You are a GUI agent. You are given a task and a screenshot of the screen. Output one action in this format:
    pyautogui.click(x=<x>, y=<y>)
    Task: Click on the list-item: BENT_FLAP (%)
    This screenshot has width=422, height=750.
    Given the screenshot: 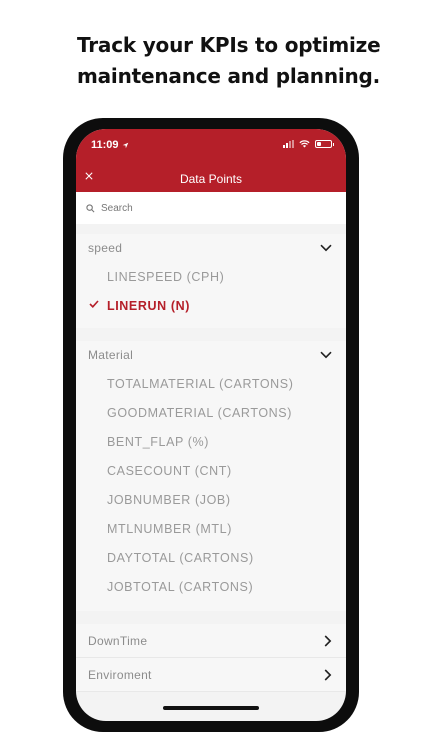 What is the action you would take?
    pyautogui.click(x=211, y=441)
    